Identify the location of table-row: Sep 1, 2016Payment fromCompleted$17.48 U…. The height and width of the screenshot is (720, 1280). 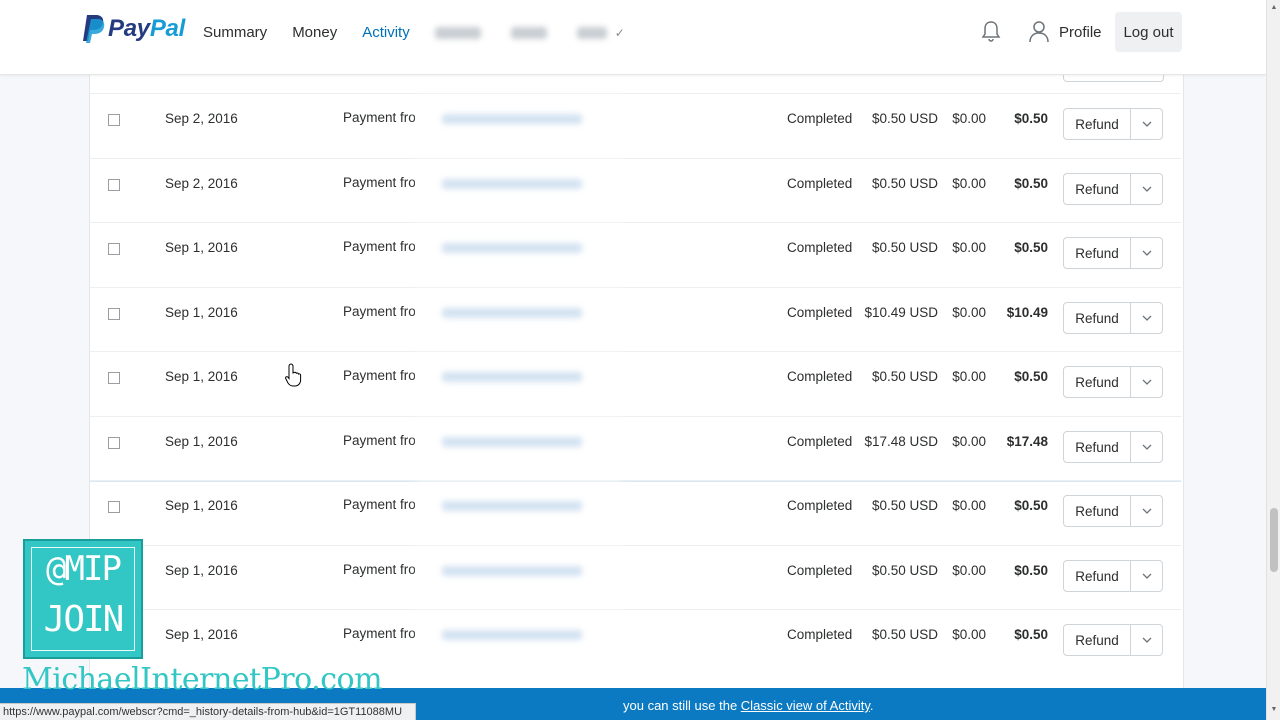
(635, 449).